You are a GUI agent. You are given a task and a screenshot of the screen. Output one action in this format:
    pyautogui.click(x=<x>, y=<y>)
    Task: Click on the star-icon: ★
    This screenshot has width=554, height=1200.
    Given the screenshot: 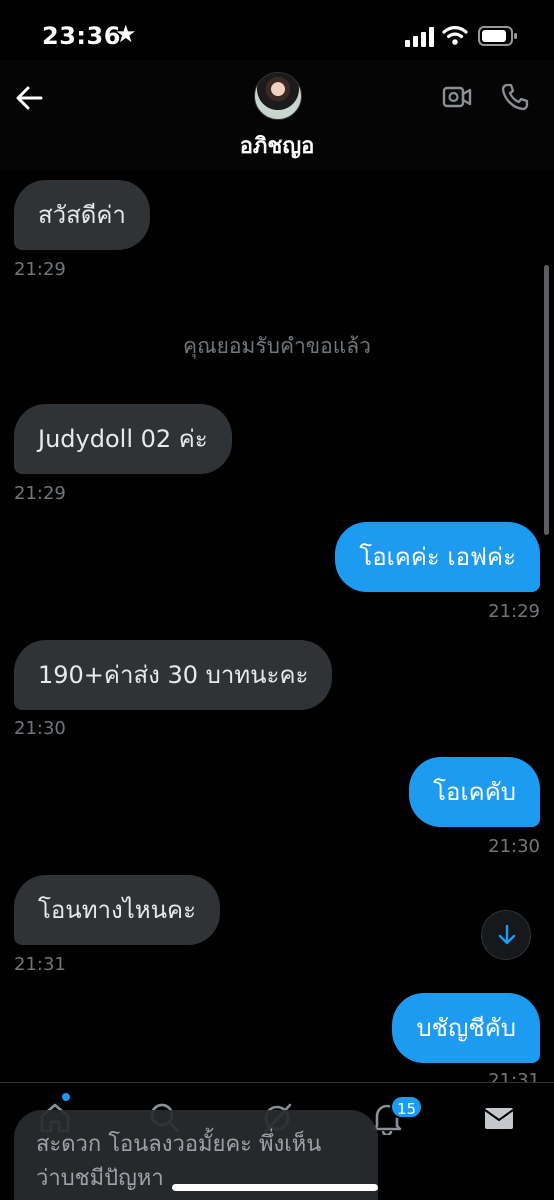 What is the action you would take?
    pyautogui.click(x=126, y=34)
    